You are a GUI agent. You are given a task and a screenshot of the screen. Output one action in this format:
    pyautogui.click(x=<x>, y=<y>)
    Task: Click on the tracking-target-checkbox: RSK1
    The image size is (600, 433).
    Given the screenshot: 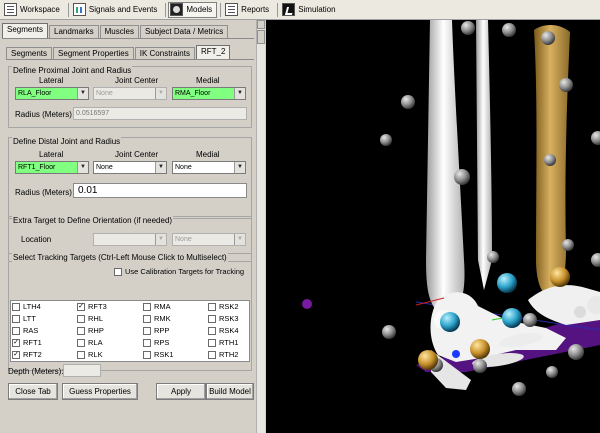 What is the action you would take?
    pyautogui.click(x=158, y=354)
    